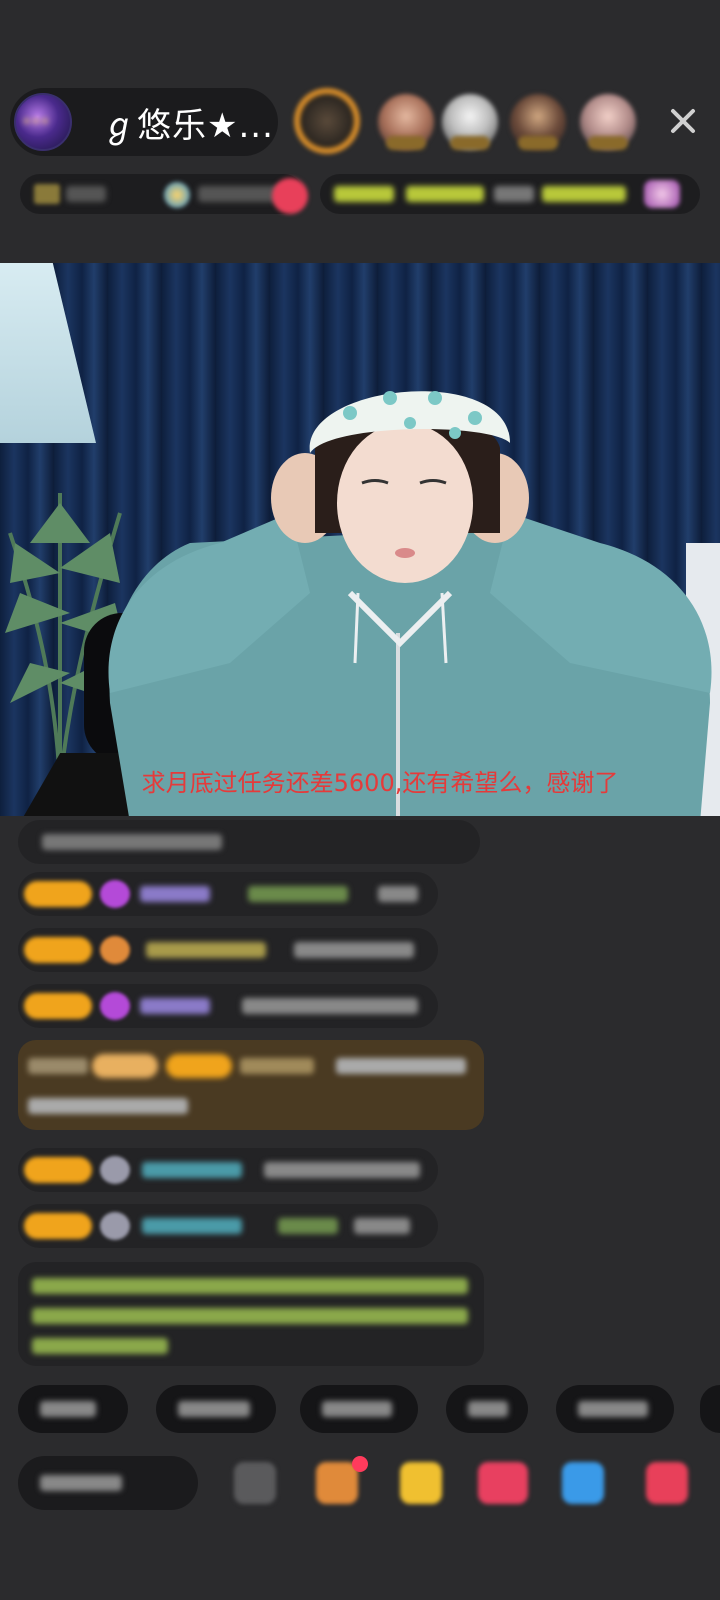  What do you see at coordinates (290, 196) in the screenshot?
I see `follow-heart-icon` at bounding box center [290, 196].